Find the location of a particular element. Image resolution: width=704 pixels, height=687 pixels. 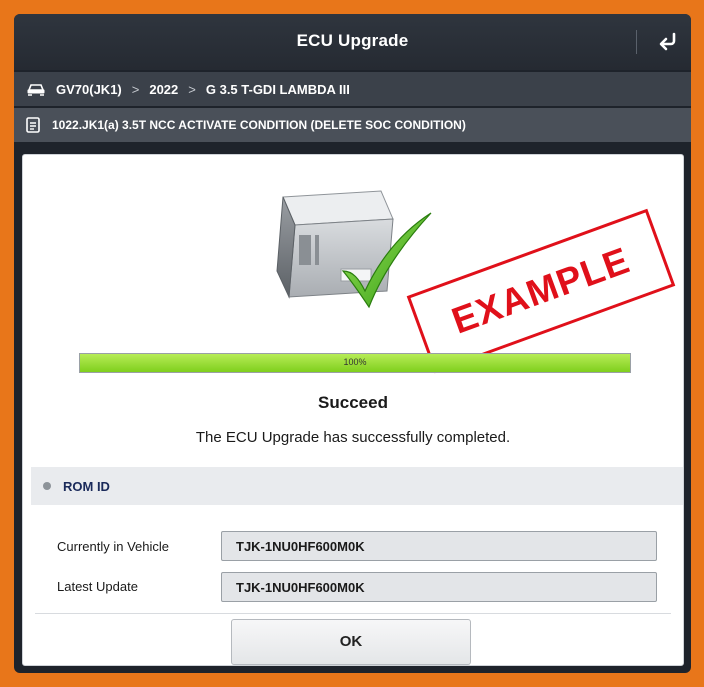

progress-percent: 100% is located at coordinates (355, 362).